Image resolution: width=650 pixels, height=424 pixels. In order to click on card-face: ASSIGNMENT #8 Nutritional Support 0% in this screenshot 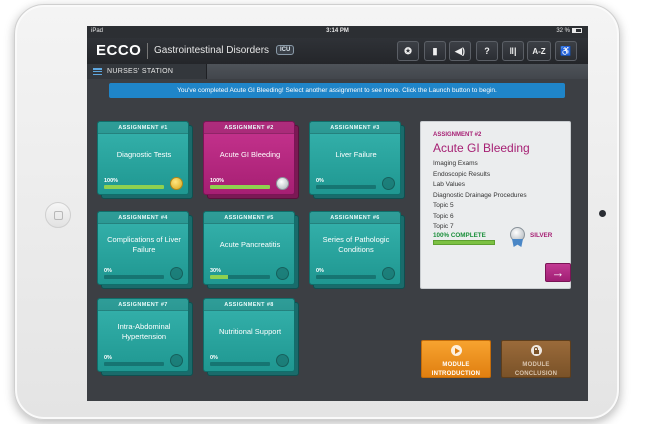, I will do `click(249, 335)`.